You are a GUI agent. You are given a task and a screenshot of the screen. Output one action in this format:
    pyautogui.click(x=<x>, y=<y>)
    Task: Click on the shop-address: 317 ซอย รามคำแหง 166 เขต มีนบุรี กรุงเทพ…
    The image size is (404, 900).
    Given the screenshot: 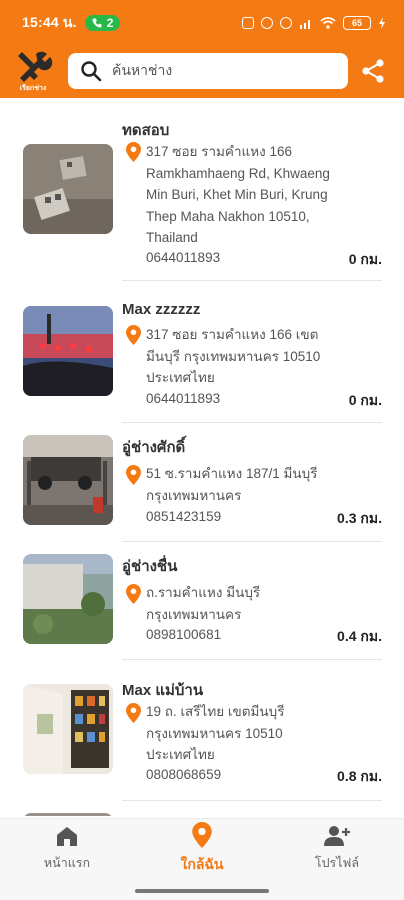 What is the action you would take?
    pyautogui.click(x=233, y=356)
    